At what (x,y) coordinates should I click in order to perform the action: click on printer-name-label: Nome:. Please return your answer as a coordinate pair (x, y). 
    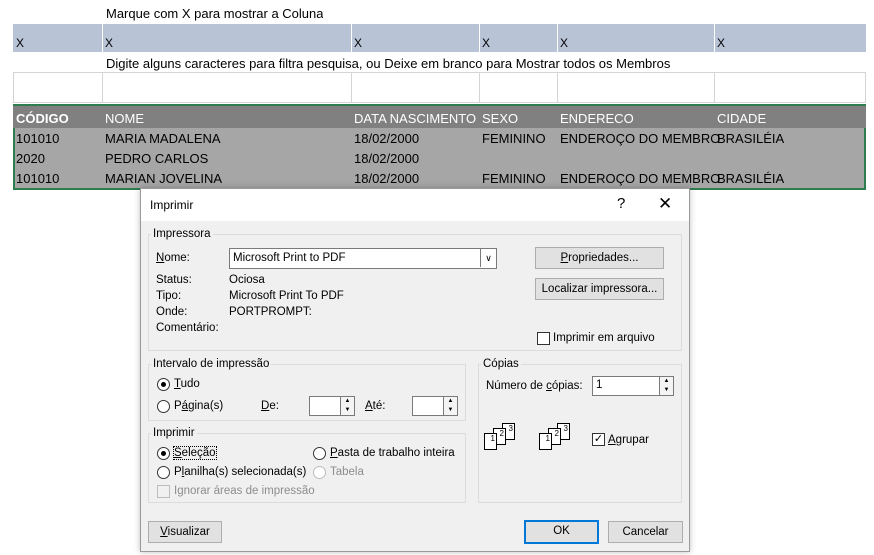
    Looking at the image, I should click on (173, 258).